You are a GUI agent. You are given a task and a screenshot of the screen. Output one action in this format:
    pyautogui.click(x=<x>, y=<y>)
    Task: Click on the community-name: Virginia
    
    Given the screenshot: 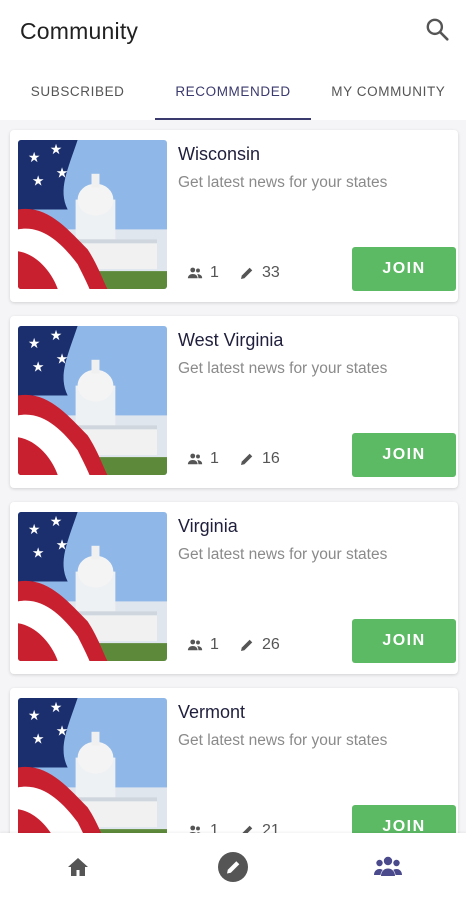 What is the action you would take?
    pyautogui.click(x=208, y=526)
    